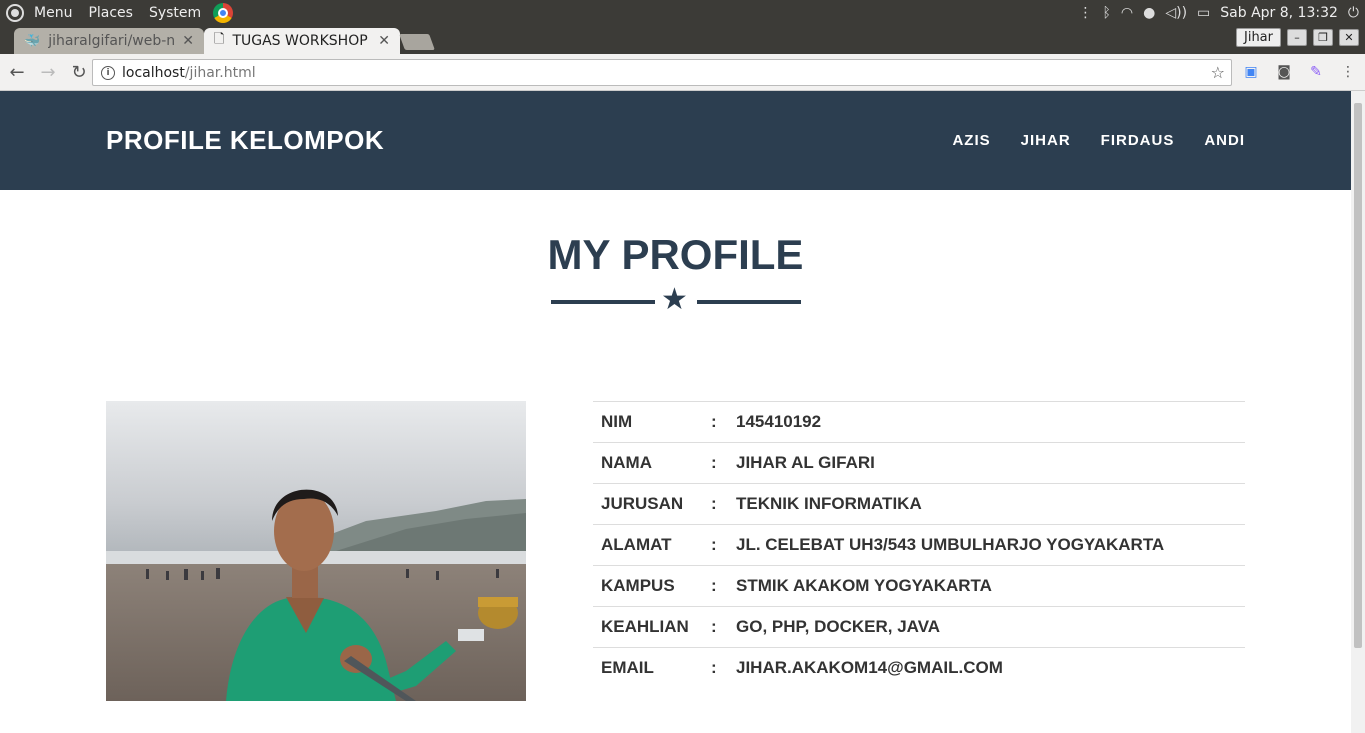 The width and height of the screenshot is (1365, 733). Describe the element at coordinates (1258, 37) in the screenshot. I see `profile-button: Jihar` at that location.